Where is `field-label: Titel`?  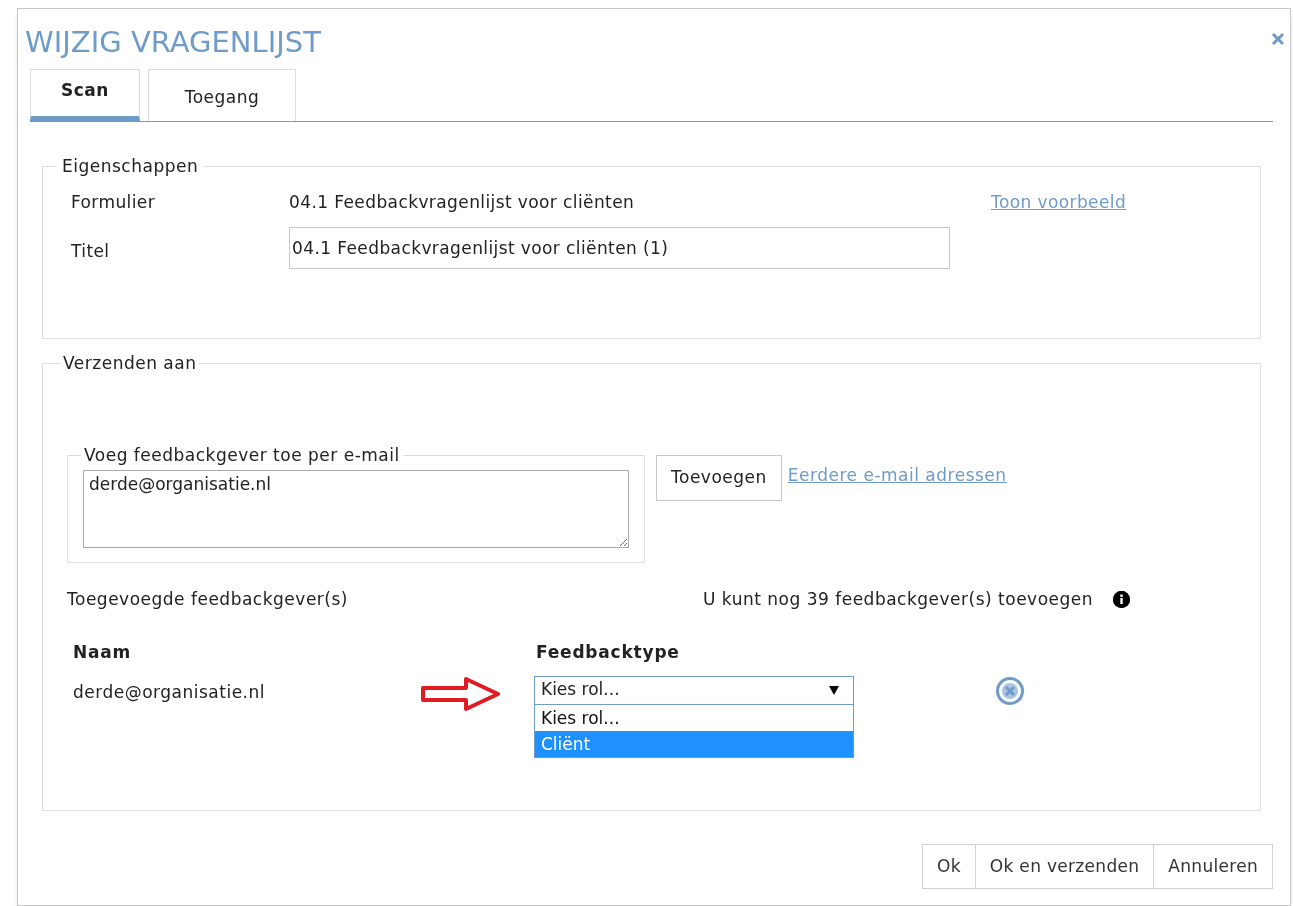
field-label: Titel is located at coordinates (91, 252).